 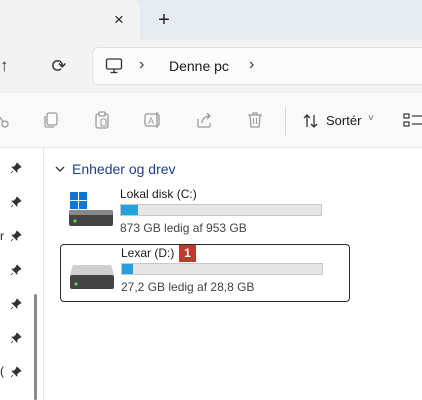 I want to click on nav-item-label: r, so click(x=2, y=236).